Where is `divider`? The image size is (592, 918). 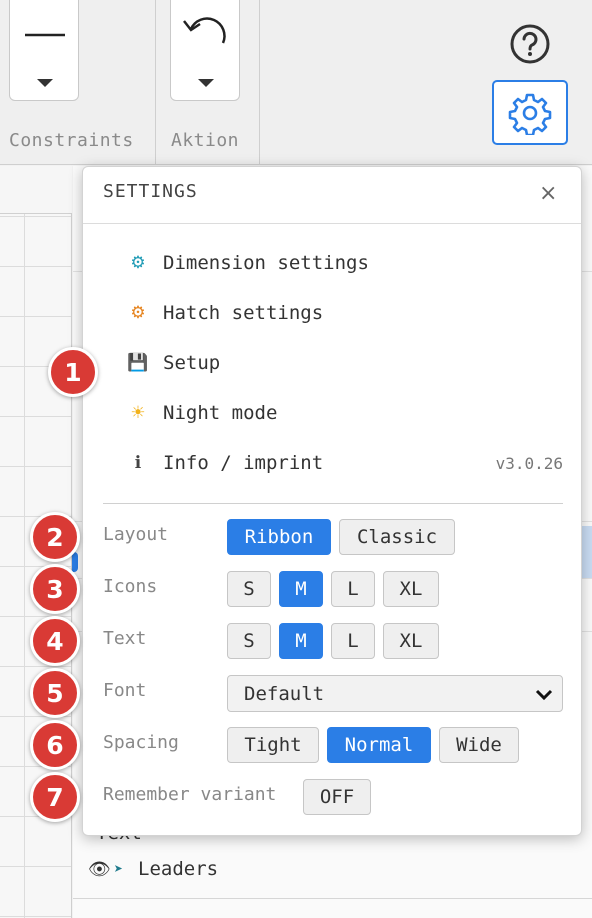
divider is located at coordinates (333, 503).